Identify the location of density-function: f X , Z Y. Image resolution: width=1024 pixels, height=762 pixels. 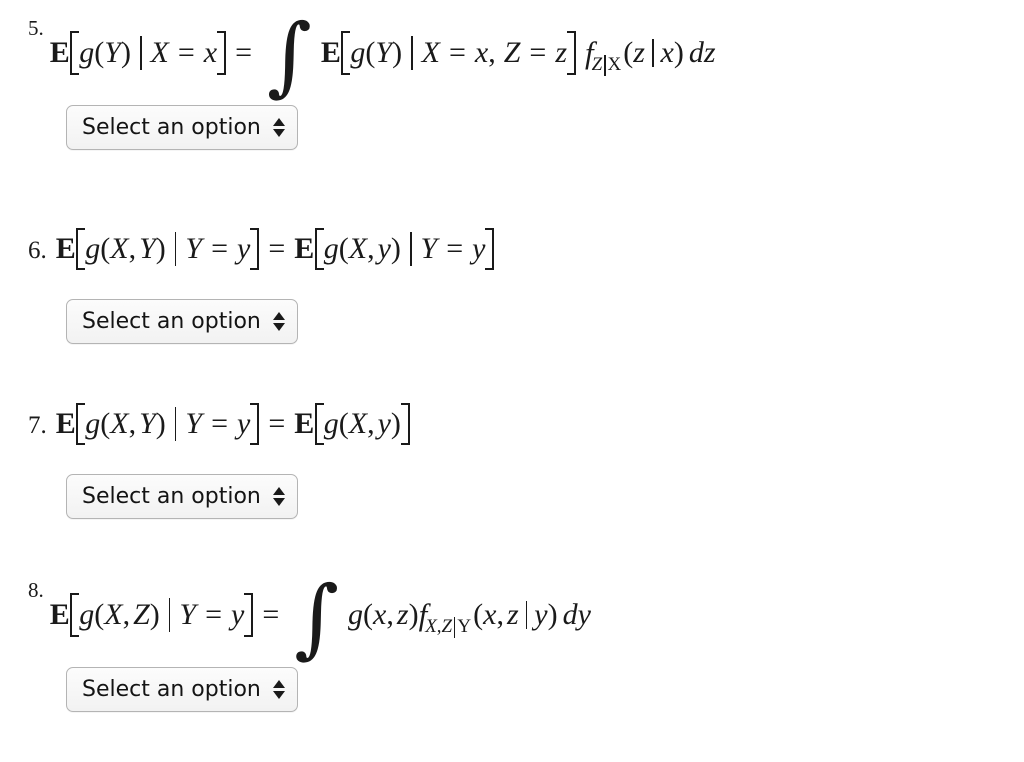
(446, 619).